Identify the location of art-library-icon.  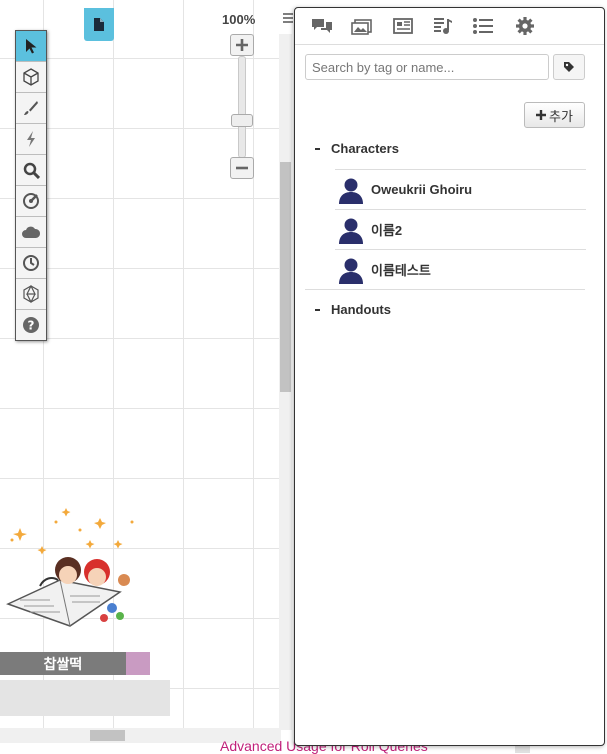
(361, 27).